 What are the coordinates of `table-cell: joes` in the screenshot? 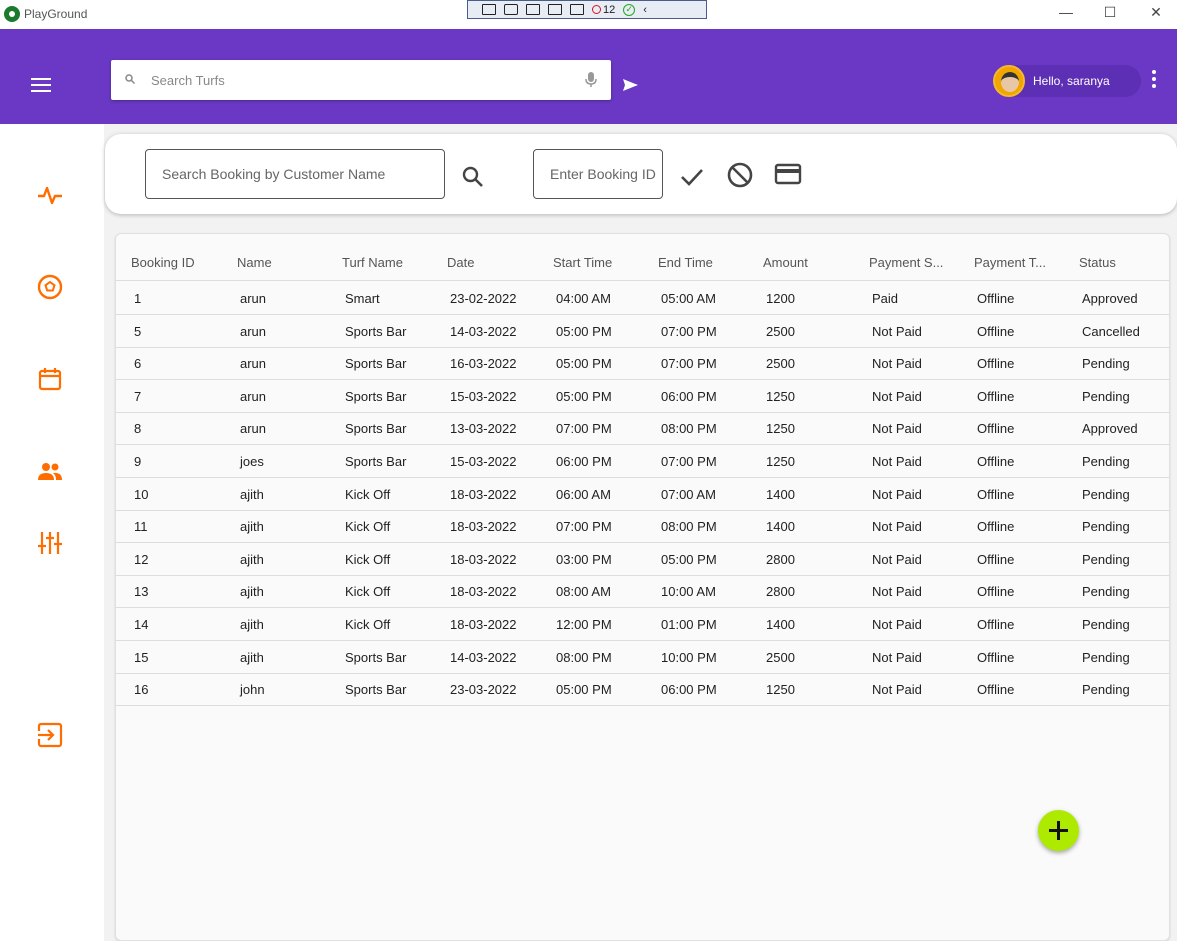 It's located at (252, 461).